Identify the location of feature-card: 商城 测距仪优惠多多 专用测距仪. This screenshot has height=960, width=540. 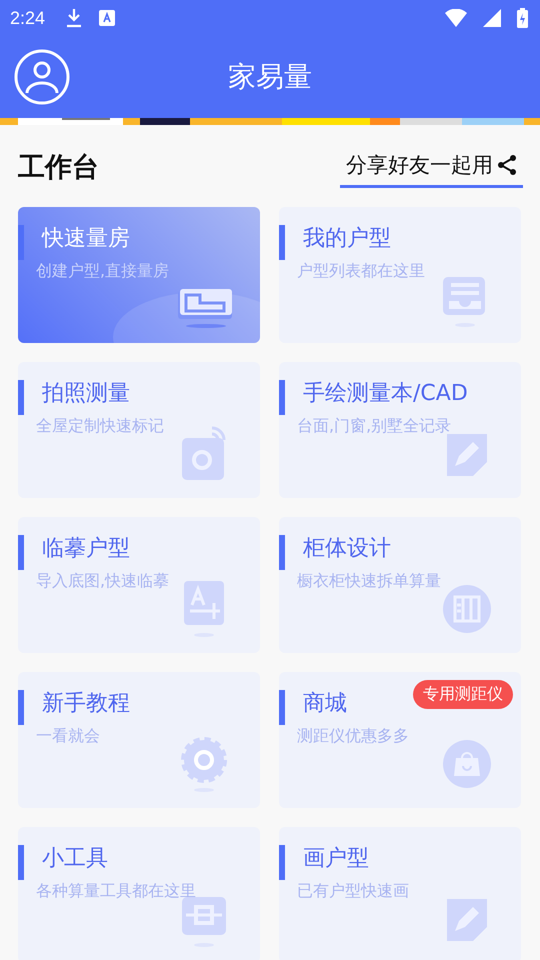
(400, 740).